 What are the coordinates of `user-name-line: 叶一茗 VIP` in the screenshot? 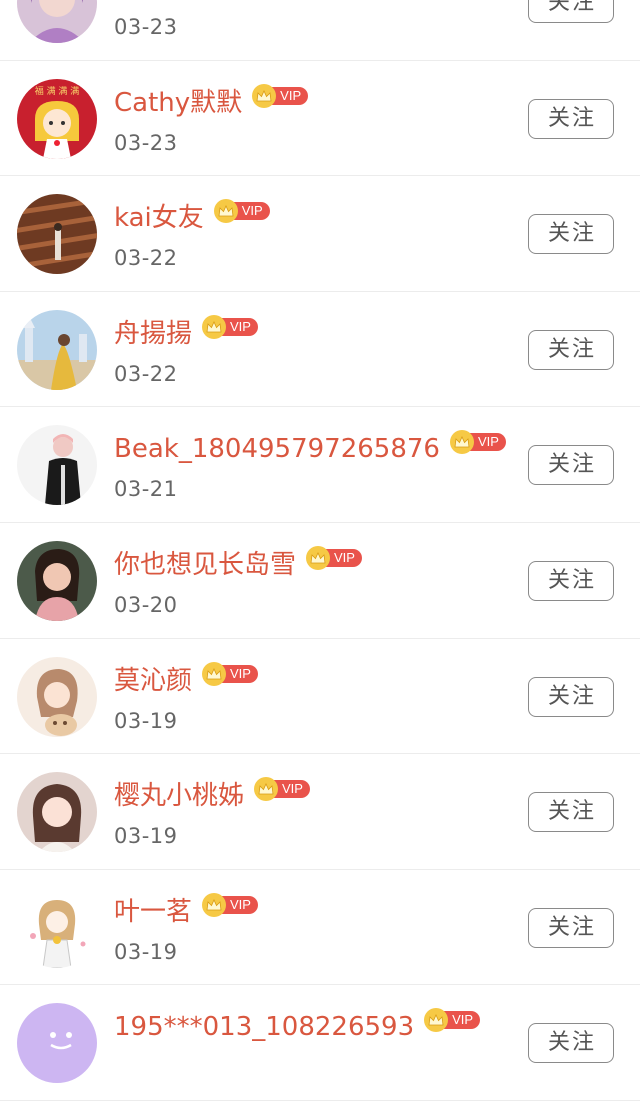 It's located at (186, 912).